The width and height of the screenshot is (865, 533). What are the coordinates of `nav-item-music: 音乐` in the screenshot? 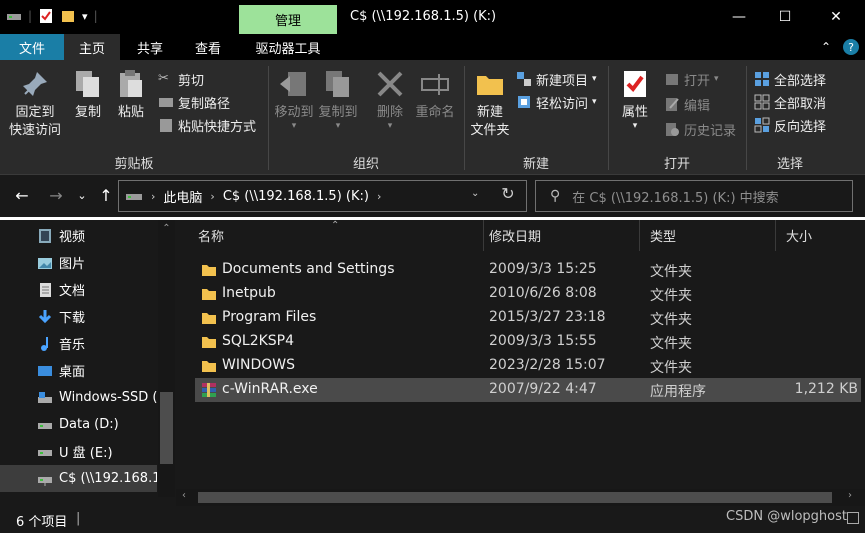 It's located at (78, 343).